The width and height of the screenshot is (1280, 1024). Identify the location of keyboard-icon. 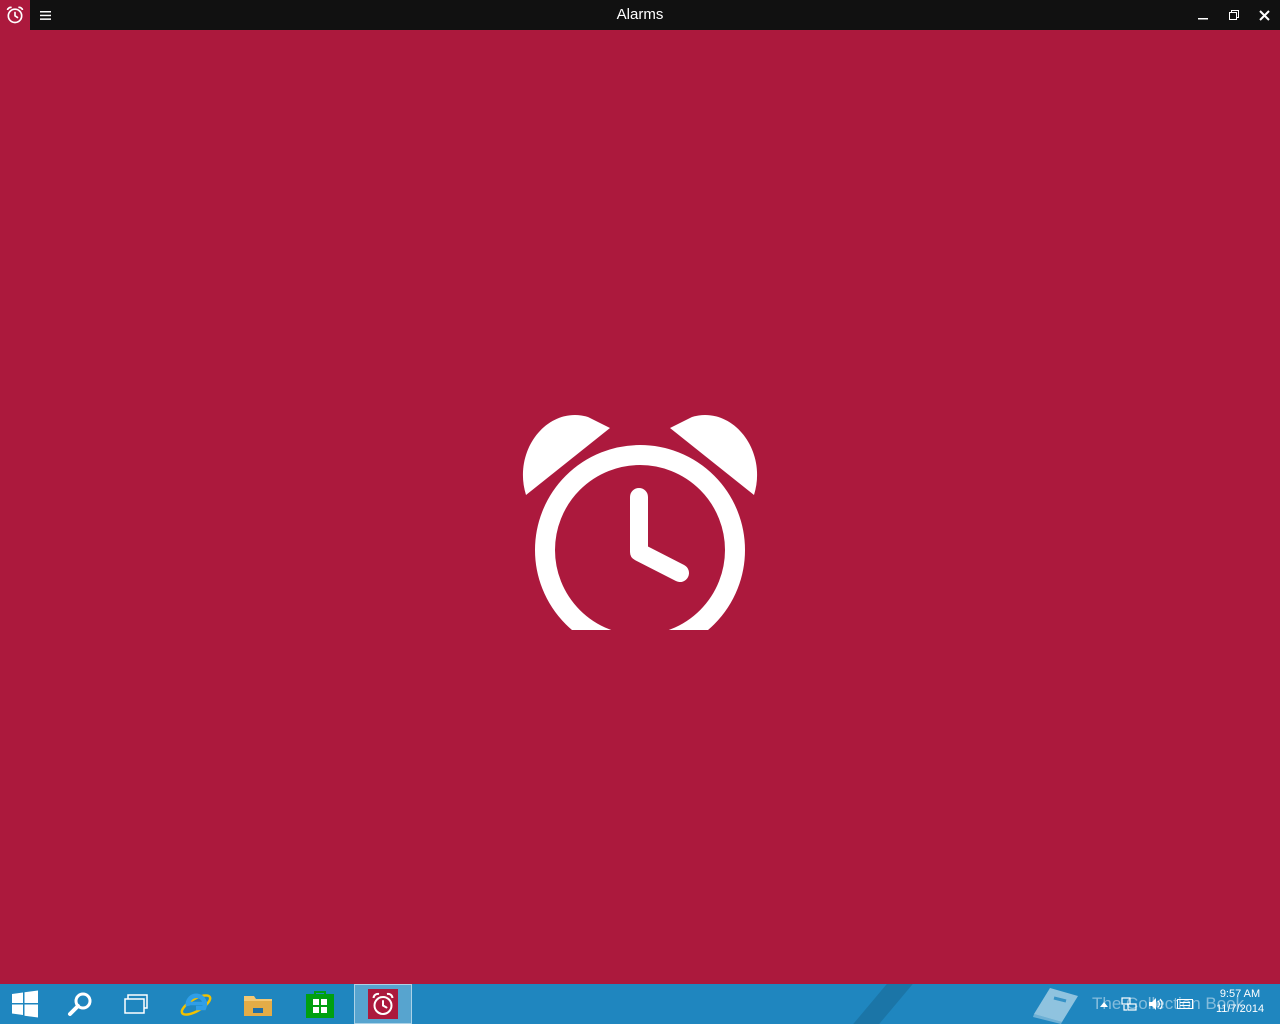
(1185, 1004).